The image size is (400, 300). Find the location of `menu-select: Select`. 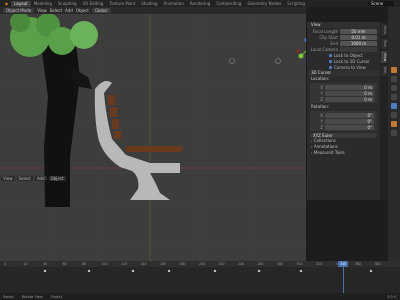

menu-select: Select is located at coordinates (56, 10).